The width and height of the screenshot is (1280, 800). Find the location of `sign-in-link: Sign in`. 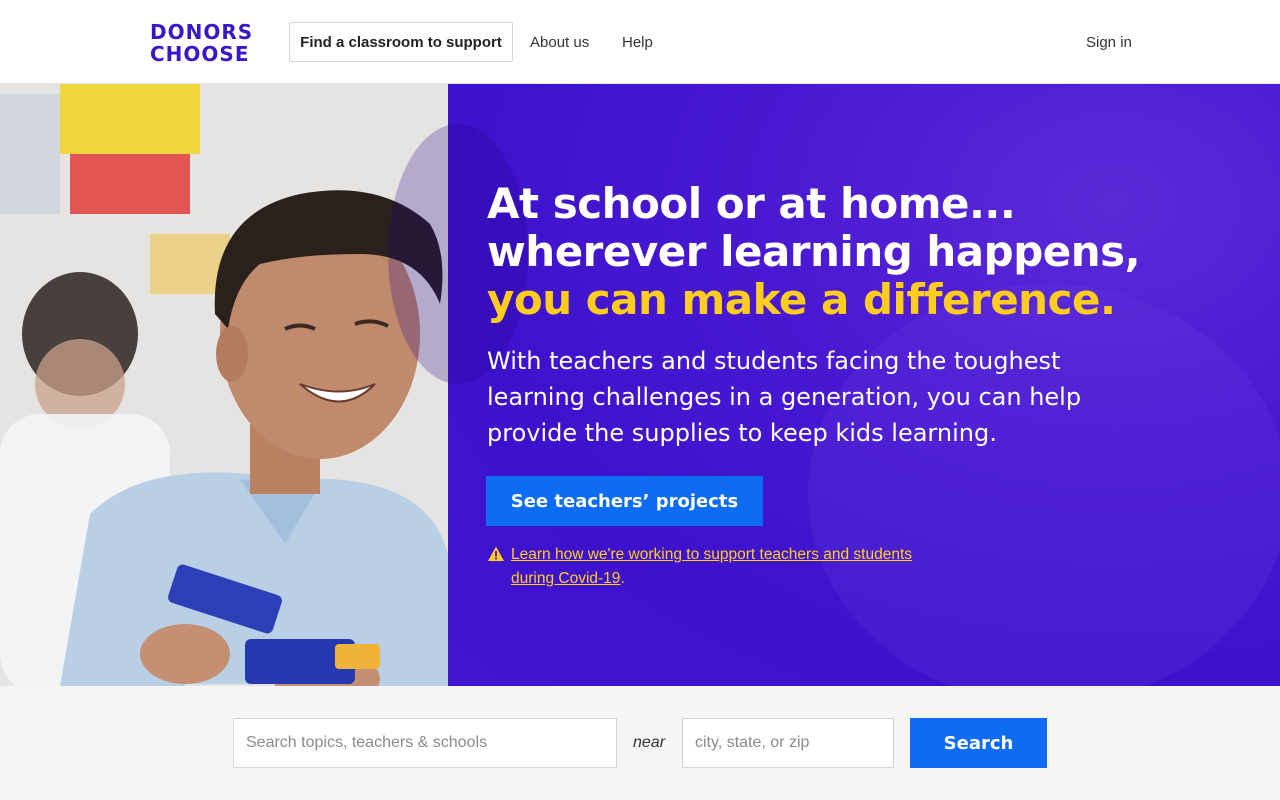

sign-in-link: Sign in is located at coordinates (1109, 42).